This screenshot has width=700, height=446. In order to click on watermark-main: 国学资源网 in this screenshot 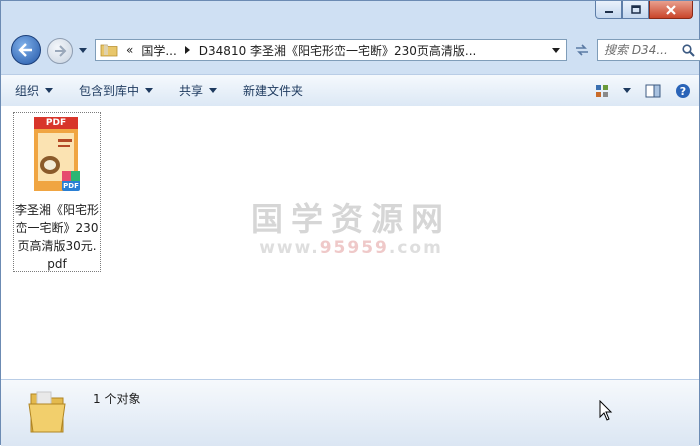, I will do `click(350, 219)`.